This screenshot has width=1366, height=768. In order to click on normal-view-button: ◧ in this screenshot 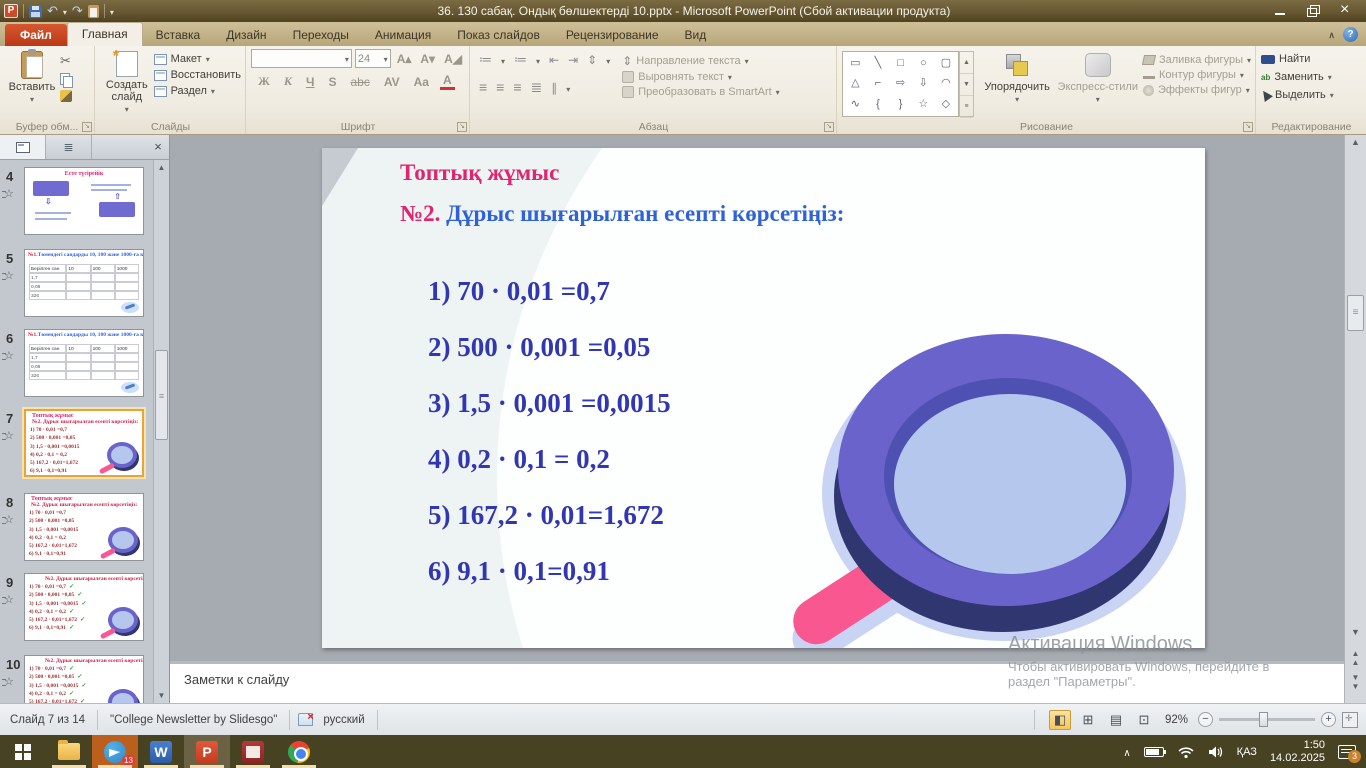, I will do `click(1059, 719)`.